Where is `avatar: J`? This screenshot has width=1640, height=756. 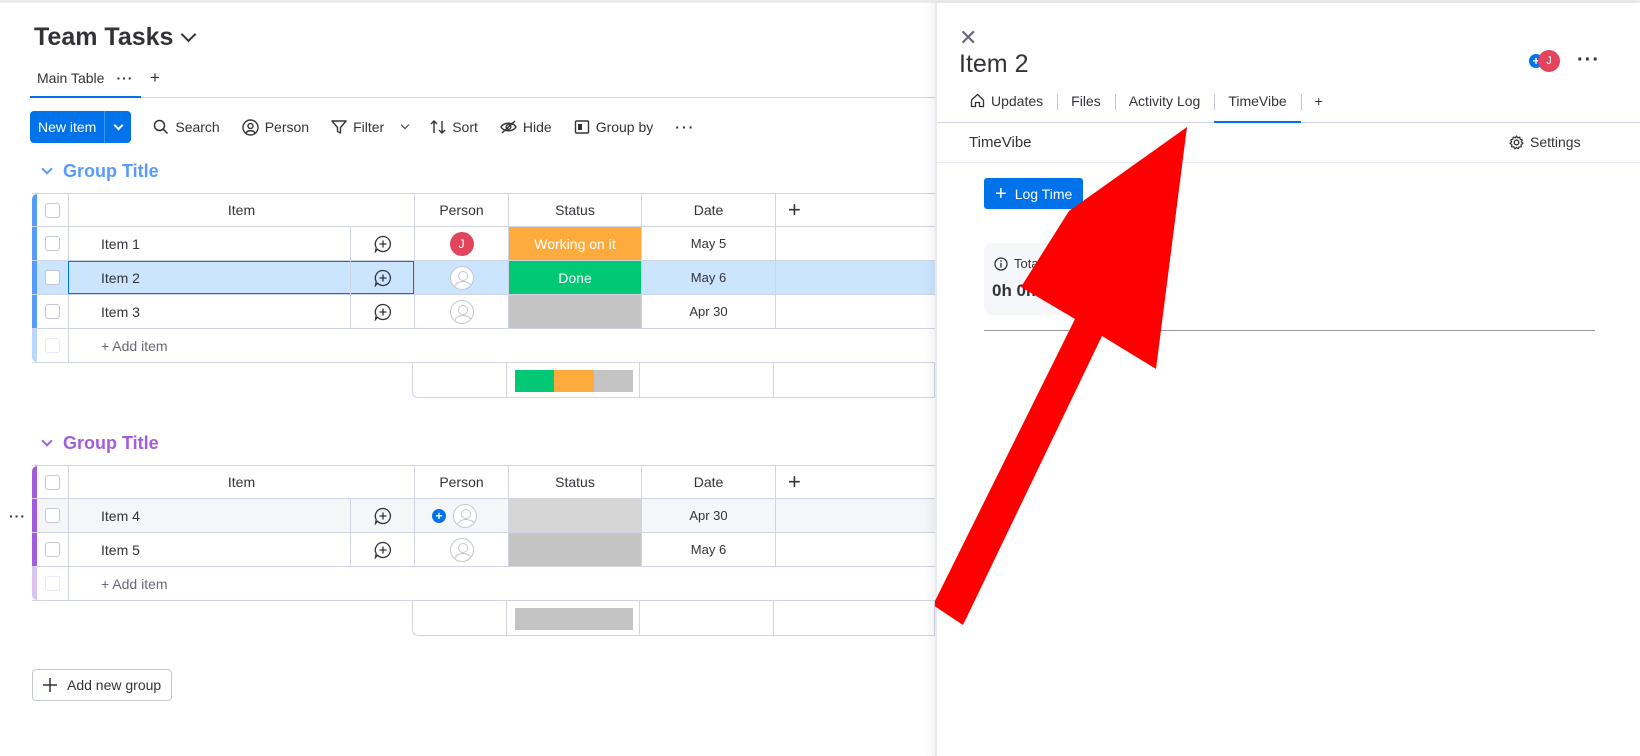
avatar: J is located at coordinates (461, 243).